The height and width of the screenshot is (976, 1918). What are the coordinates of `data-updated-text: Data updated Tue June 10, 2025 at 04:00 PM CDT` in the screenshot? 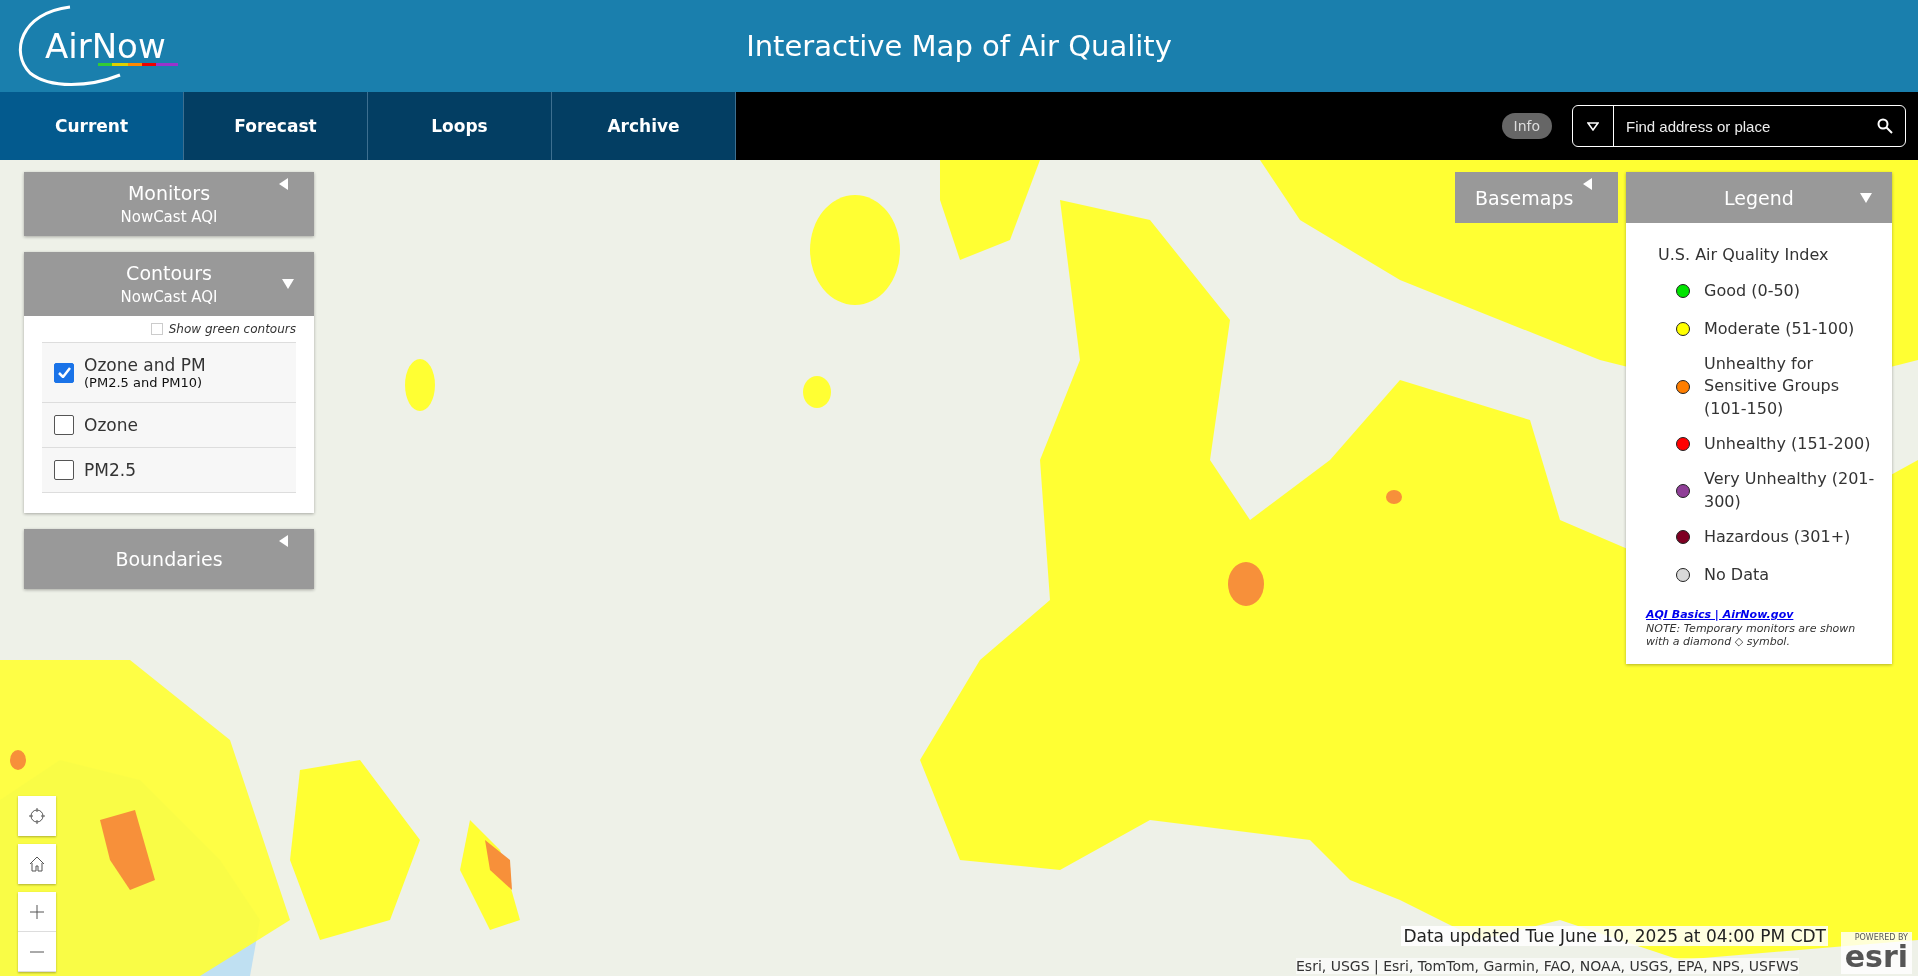 It's located at (1614, 936).